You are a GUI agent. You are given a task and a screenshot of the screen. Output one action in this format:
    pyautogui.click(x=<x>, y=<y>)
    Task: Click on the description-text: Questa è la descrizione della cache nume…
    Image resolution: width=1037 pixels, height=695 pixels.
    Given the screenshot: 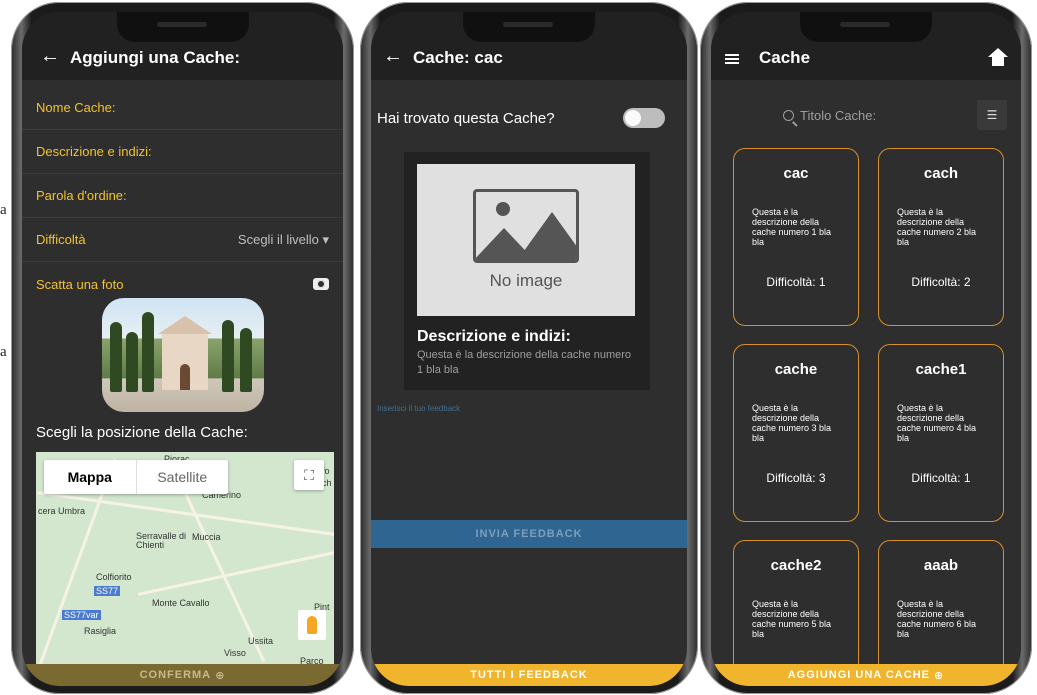 What is the action you would take?
    pyautogui.click(x=524, y=362)
    